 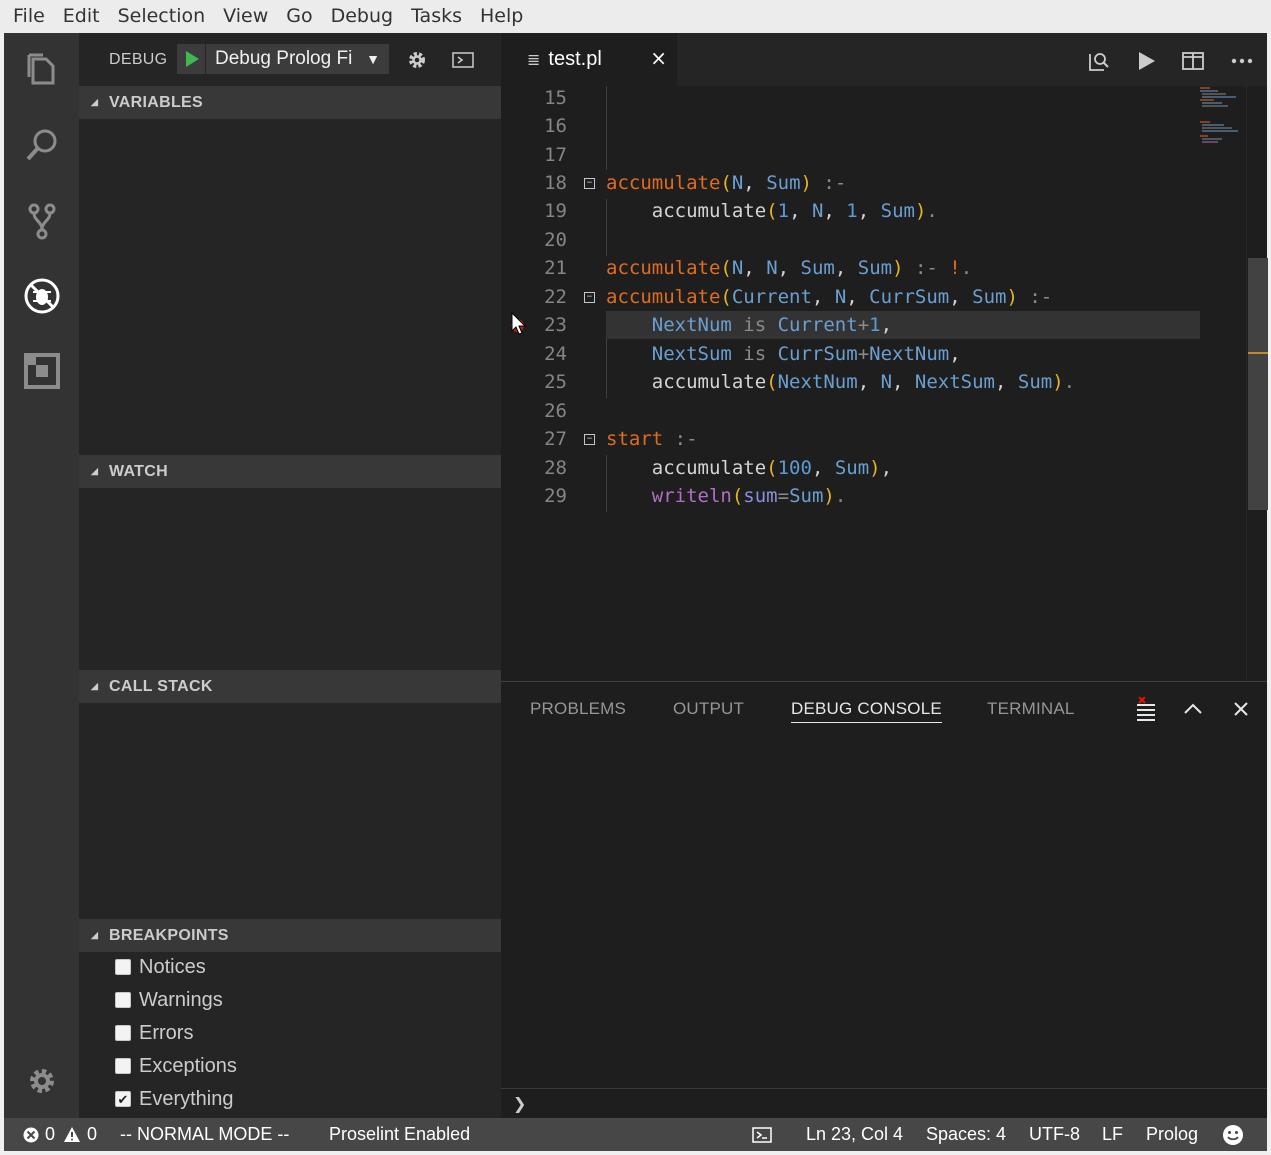 What do you see at coordinates (1193, 709) in the screenshot?
I see `maximize-panel-button` at bounding box center [1193, 709].